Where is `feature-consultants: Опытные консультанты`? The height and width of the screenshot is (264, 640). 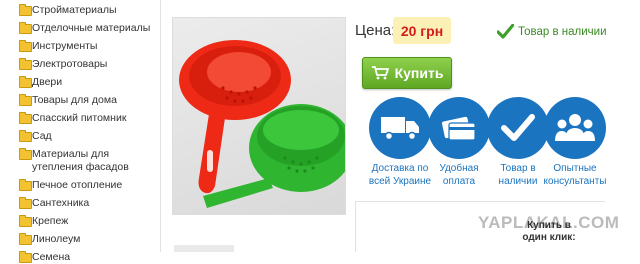 feature-consultants: Опытные консультанты is located at coordinates (575, 142).